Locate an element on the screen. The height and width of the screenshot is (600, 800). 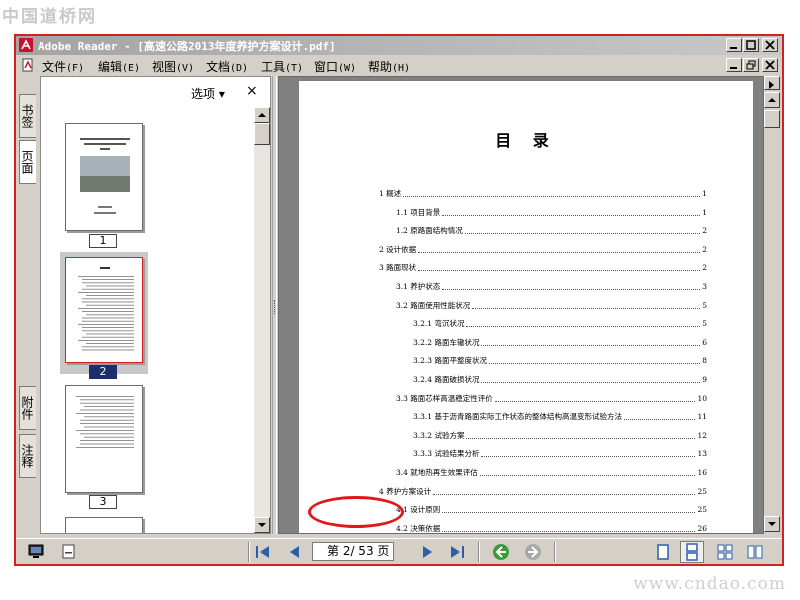
menu-window-label: 窗口 is located at coordinates (326, 67).